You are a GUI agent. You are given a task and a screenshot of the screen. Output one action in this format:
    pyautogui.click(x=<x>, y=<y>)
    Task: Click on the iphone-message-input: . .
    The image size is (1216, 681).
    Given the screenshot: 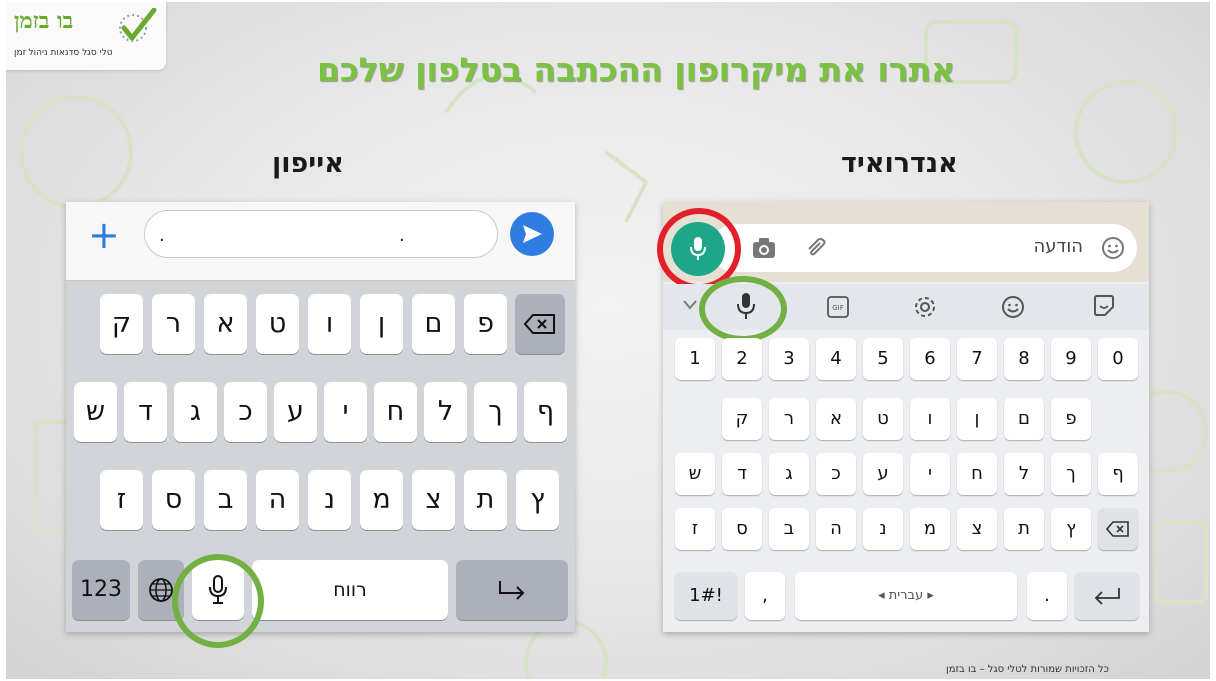 What is the action you would take?
    pyautogui.click(x=321, y=234)
    